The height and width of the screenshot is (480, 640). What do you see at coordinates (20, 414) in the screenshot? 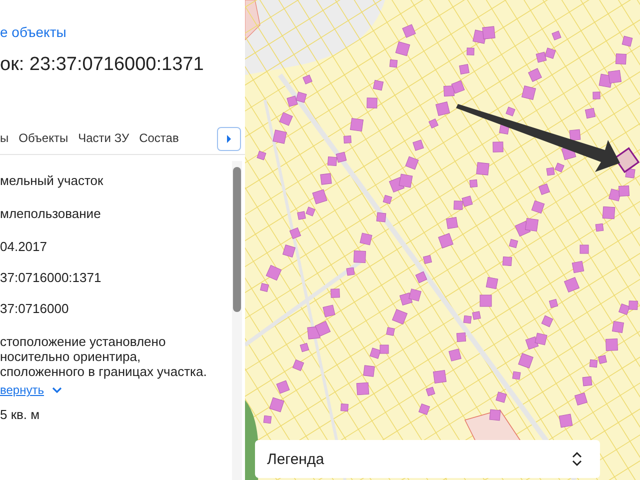
I see `field-value: 5 кв. м` at bounding box center [20, 414].